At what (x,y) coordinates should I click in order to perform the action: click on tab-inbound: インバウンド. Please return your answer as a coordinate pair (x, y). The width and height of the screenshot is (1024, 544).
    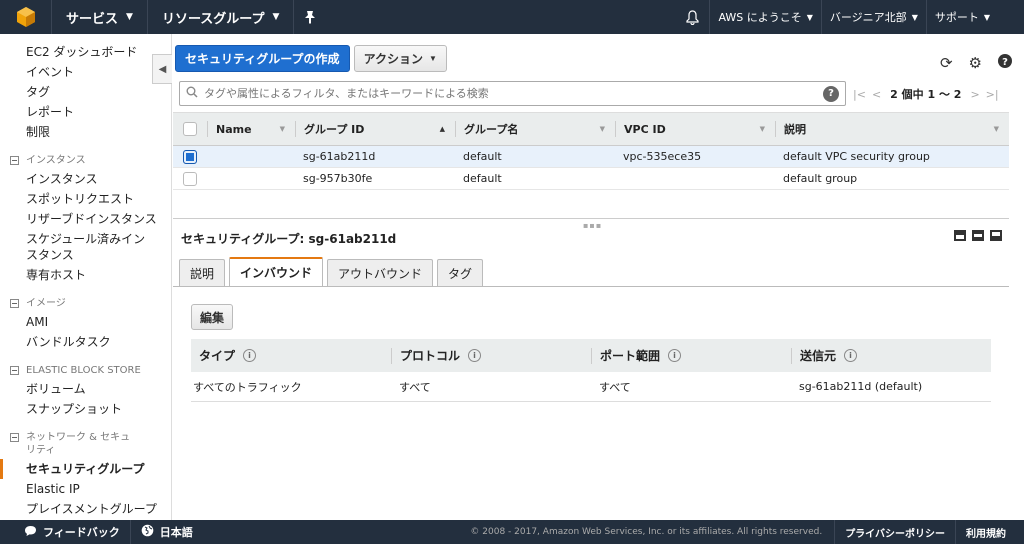
    Looking at the image, I should click on (276, 271).